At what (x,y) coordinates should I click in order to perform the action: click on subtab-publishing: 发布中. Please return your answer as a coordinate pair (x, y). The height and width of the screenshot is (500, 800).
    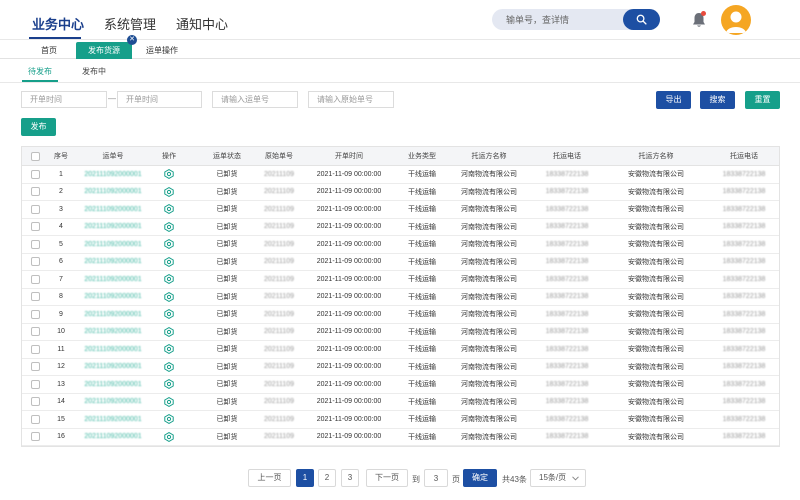
    Looking at the image, I should click on (94, 71).